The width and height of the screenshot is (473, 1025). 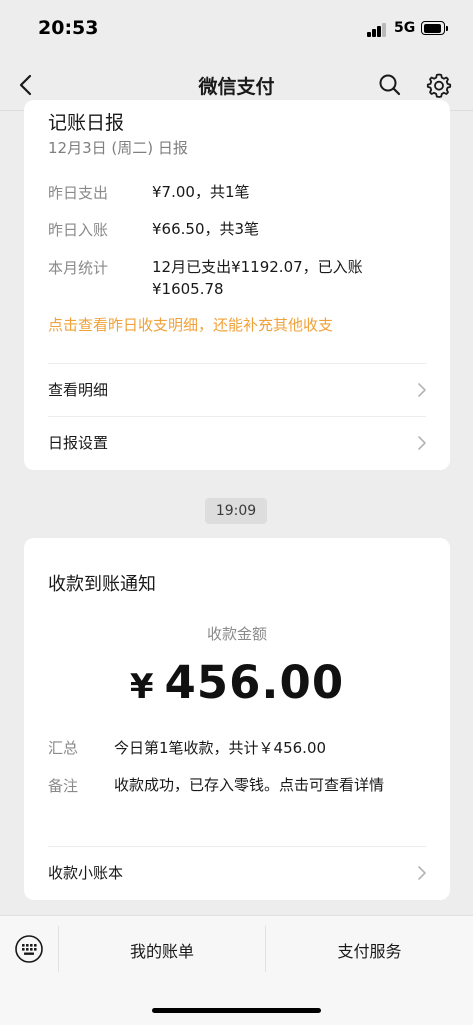 What do you see at coordinates (68, 28) in the screenshot?
I see `status-time: 20:53` at bounding box center [68, 28].